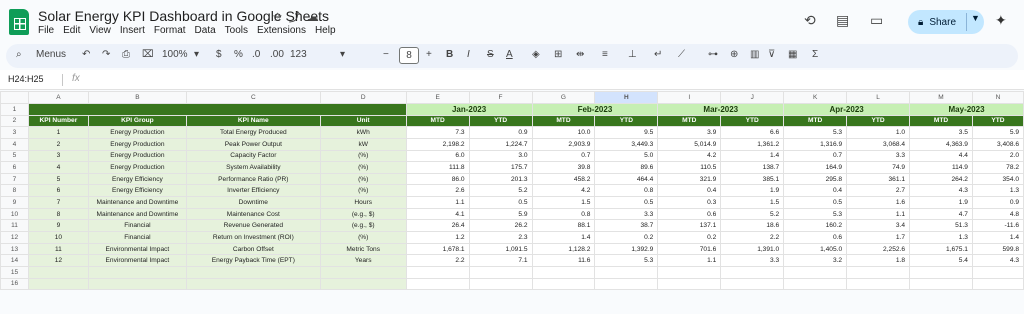 This screenshot has height=314, width=1024. What do you see at coordinates (14, 191) in the screenshot?
I see `row-header: 8` at bounding box center [14, 191].